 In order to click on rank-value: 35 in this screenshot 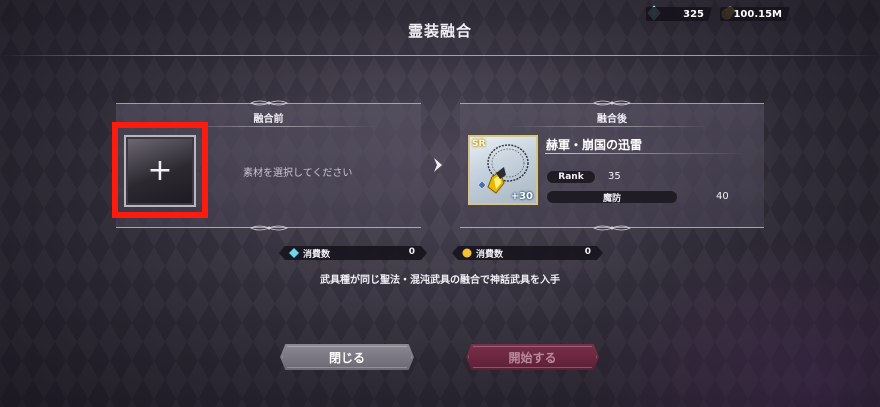, I will do `click(614, 176)`.